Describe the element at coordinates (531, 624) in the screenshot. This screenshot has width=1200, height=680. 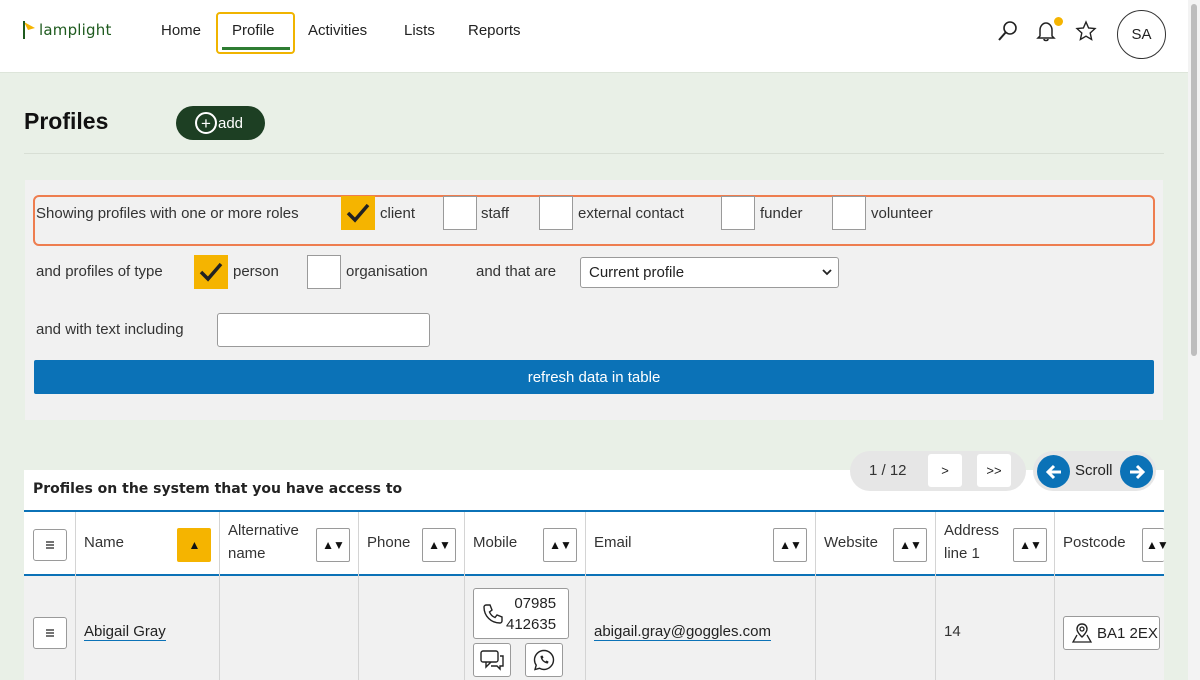
I see `mobile-number-line-2: 412635` at that location.